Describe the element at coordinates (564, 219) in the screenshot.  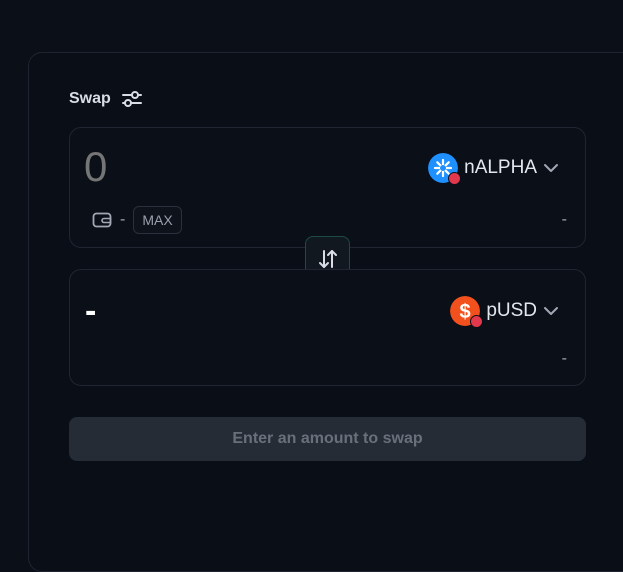
I see `from-usd-value: -` at that location.